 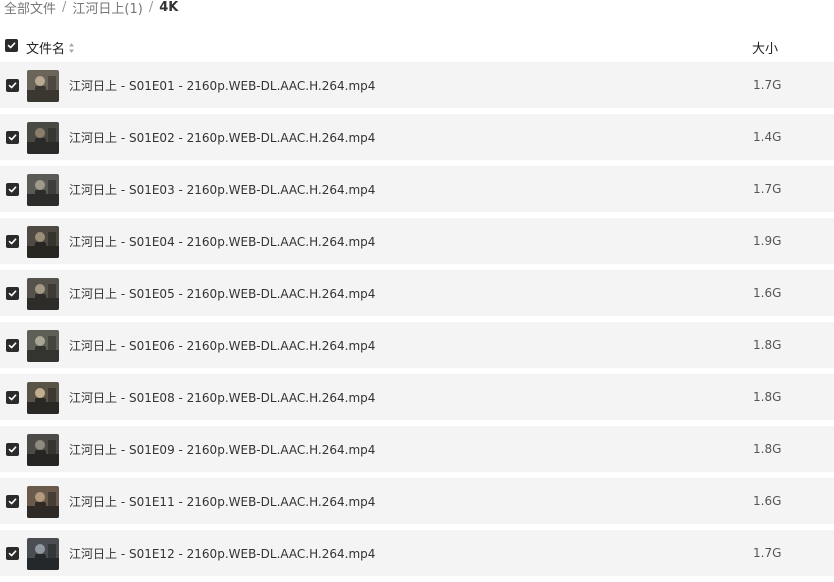 I want to click on select-all-checkbox, so click(x=11, y=45).